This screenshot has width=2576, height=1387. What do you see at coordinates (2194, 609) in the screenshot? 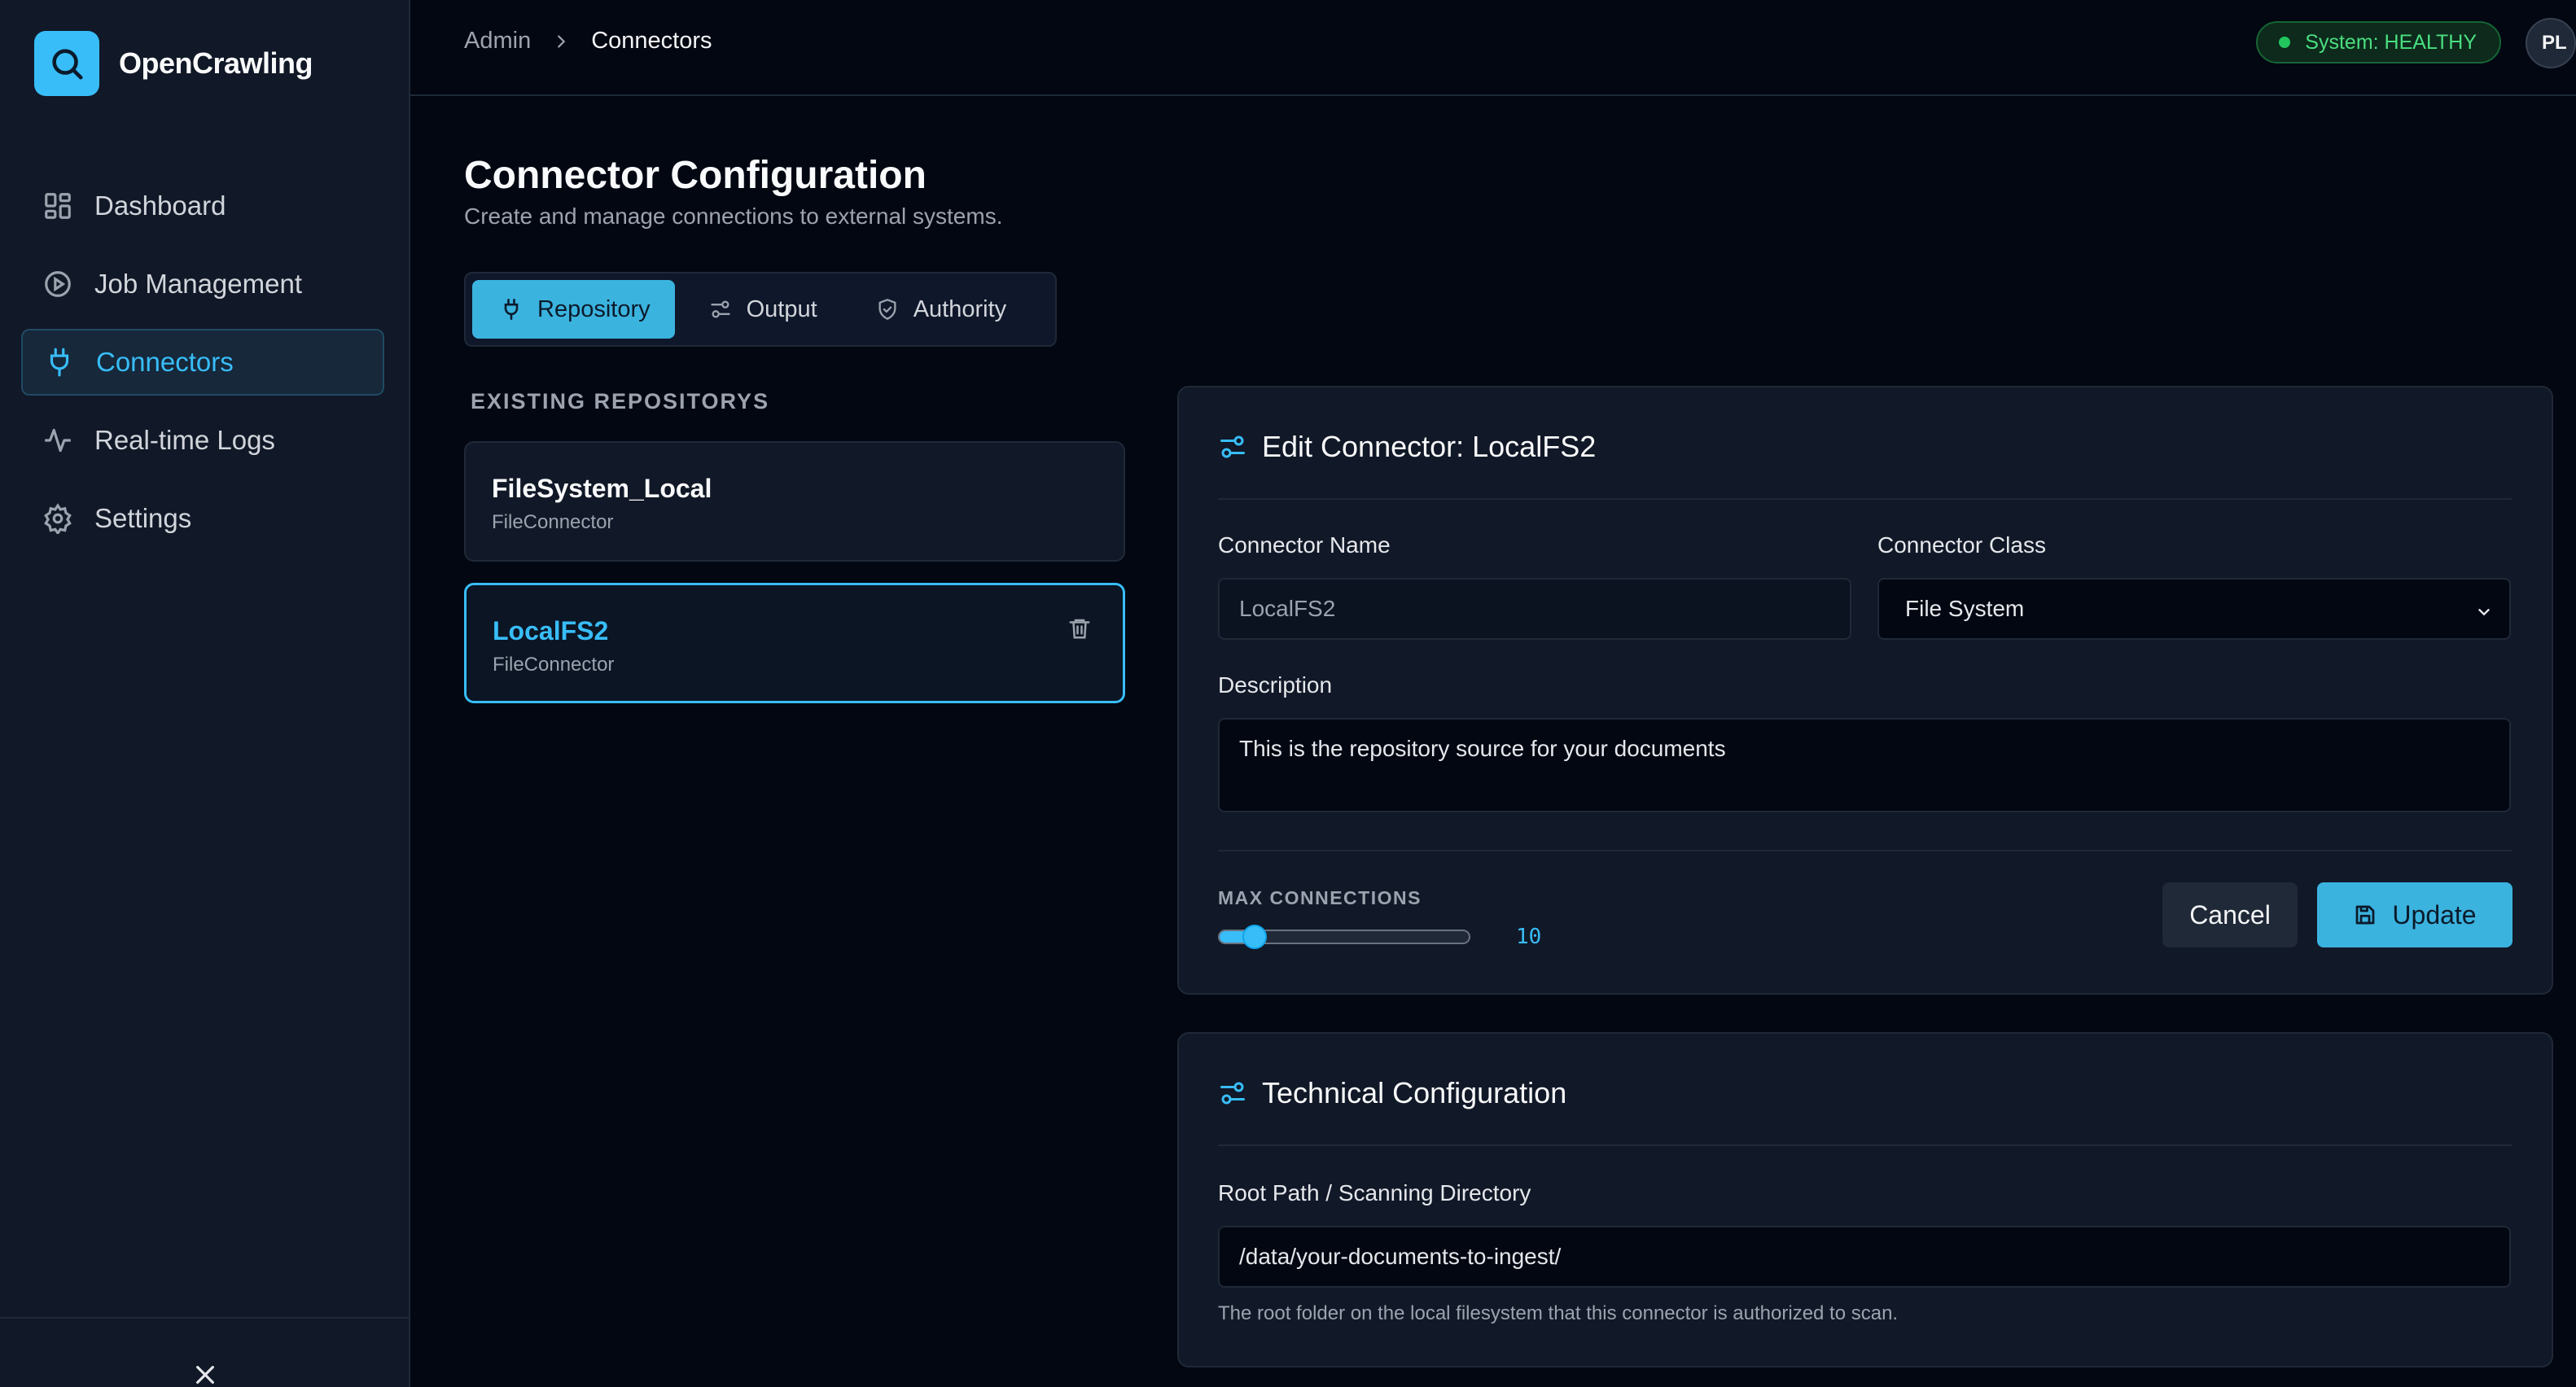
I see `connector-class-select: File System` at bounding box center [2194, 609].